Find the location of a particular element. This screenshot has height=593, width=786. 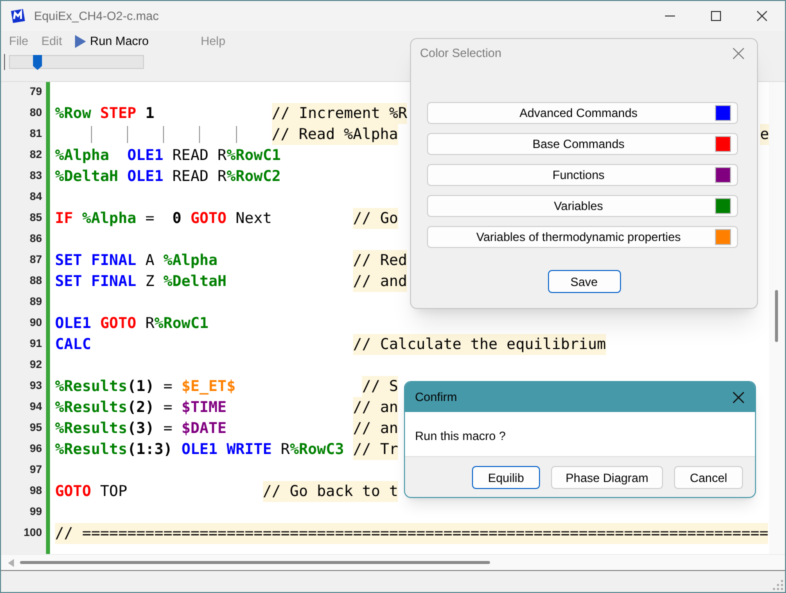

code-comment: // S is located at coordinates (380, 386).